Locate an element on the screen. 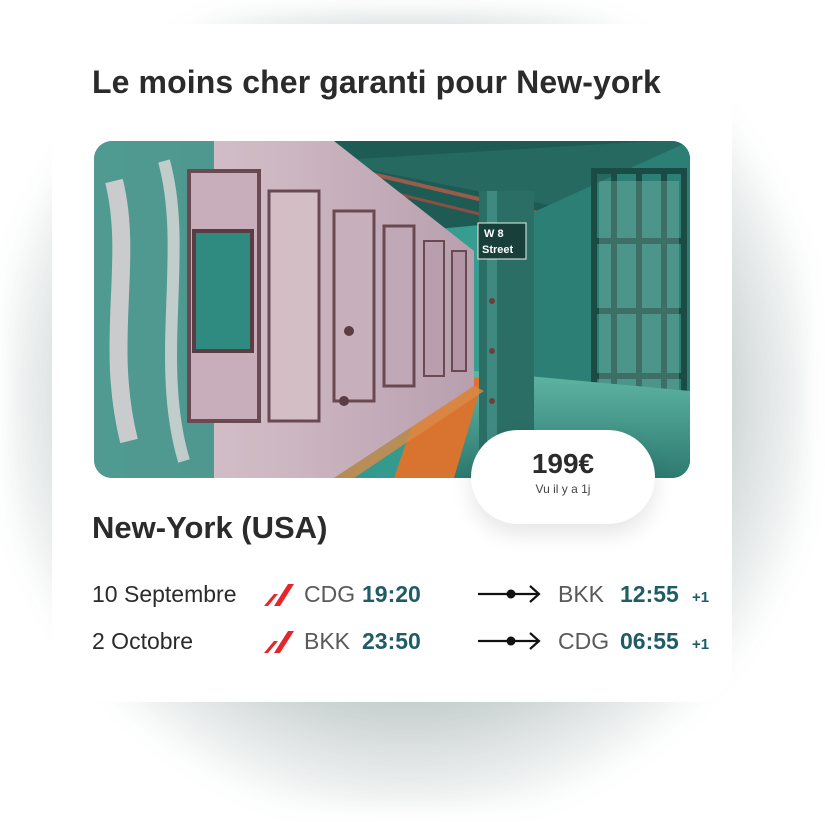 Image resolution: width=825 pixels, height=822 pixels. price-badge: 199€ Vu il y a 1j is located at coordinates (563, 477).